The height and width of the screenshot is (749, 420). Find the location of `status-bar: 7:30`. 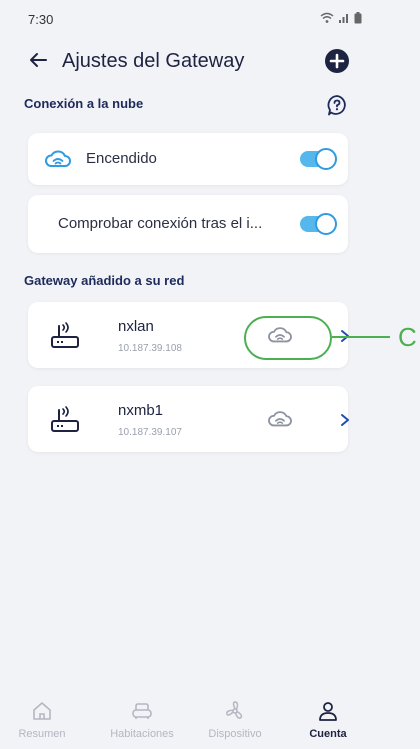

status-bar: 7:30 is located at coordinates (210, 20).